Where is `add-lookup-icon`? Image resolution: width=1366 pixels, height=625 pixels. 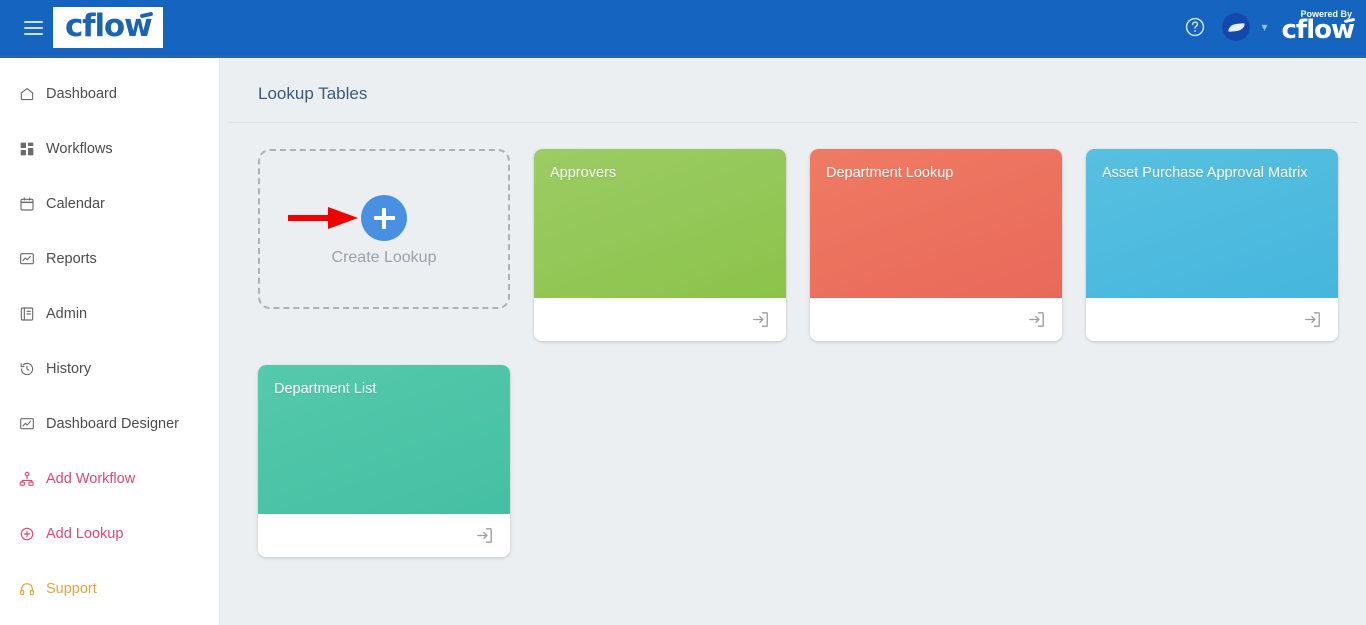 add-lookup-icon is located at coordinates (26, 534).